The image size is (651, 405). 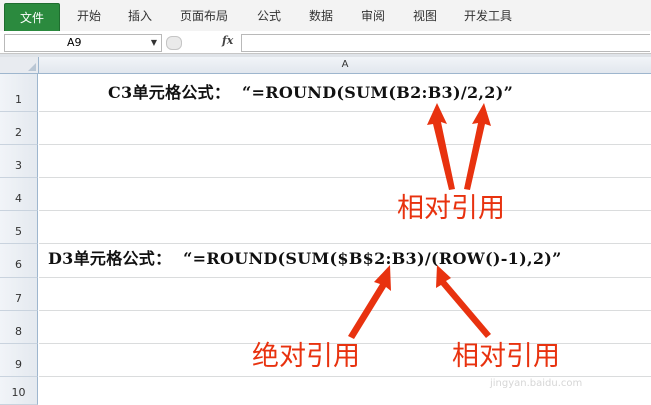 What do you see at coordinates (536, 383) in the screenshot?
I see `watermark: jingyan.baidu.com` at bounding box center [536, 383].